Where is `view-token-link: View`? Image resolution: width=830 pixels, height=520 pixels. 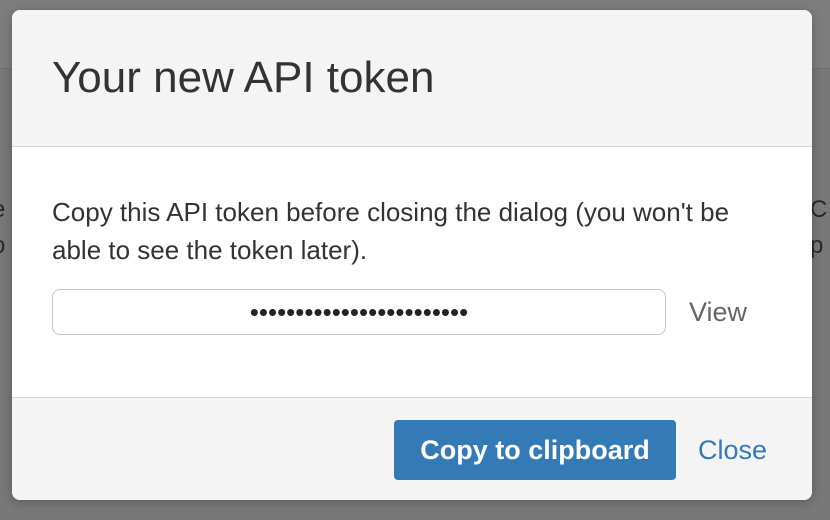 view-token-link: View is located at coordinates (718, 312).